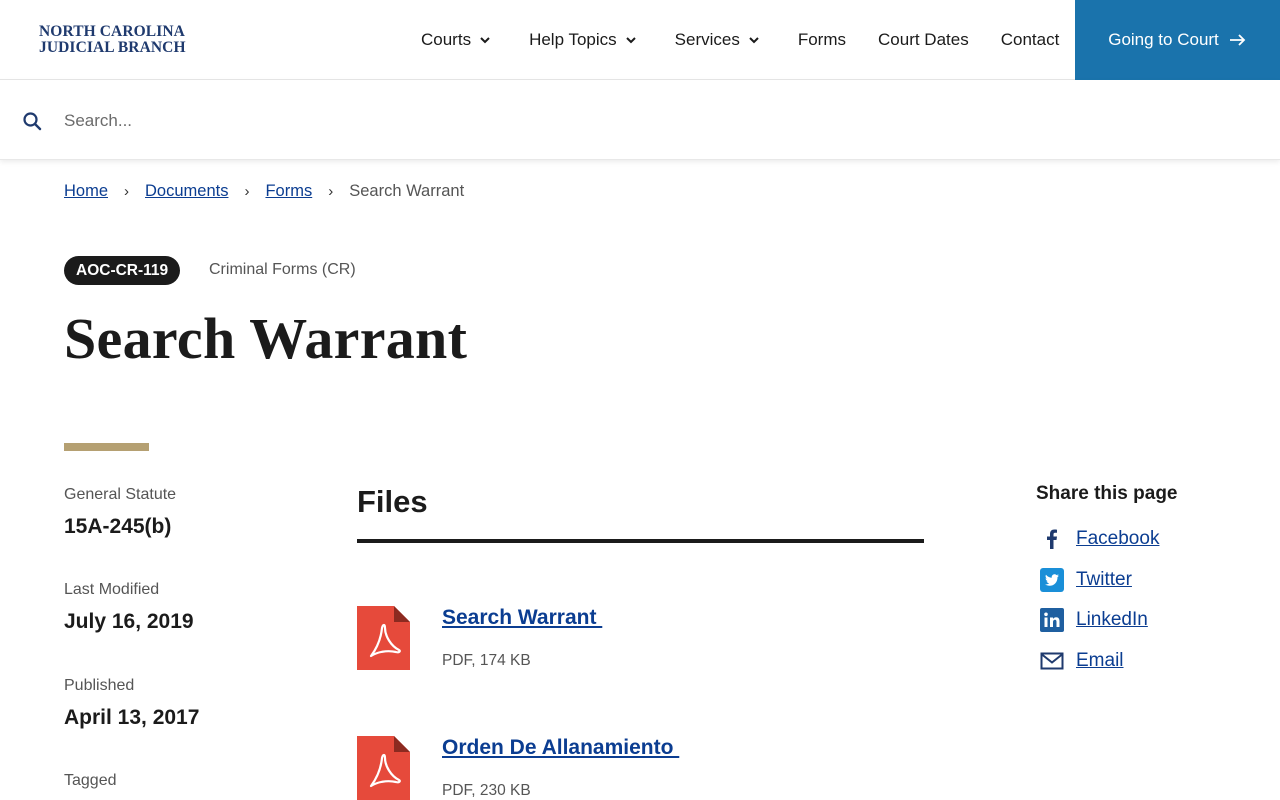  What do you see at coordinates (1104, 580) in the screenshot?
I see `share-twitter-link: Twitter` at bounding box center [1104, 580].